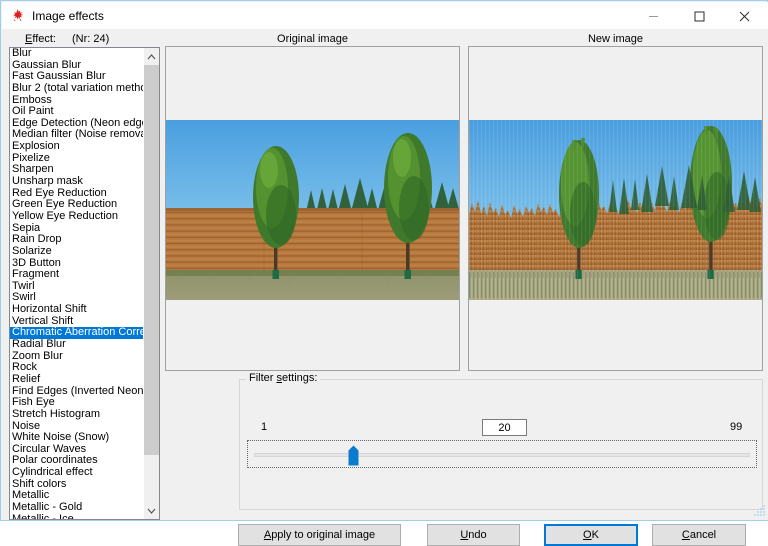 The image size is (768, 546). Describe the element at coordinates (77, 450) in the screenshot. I see `effects-list-item: Circular Waves` at that location.